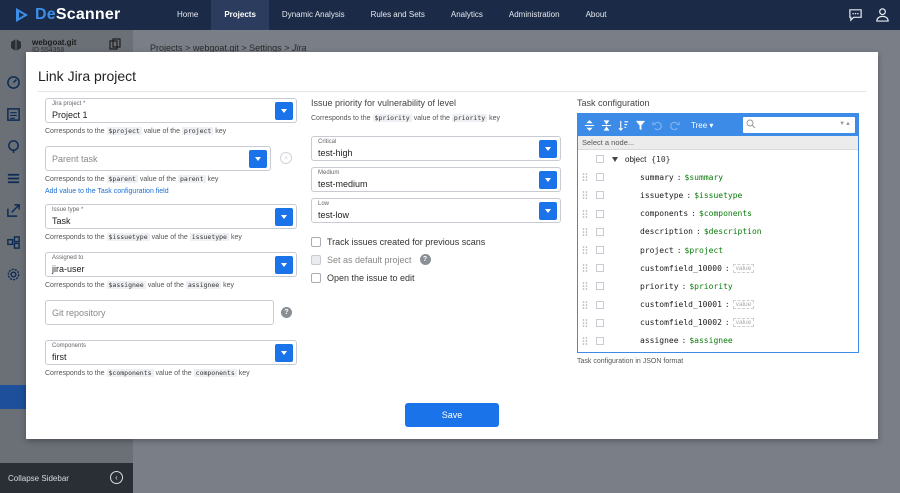 The width and height of the screenshot is (900, 493). What do you see at coordinates (589, 125) in the screenshot?
I see `expand-all-icon` at bounding box center [589, 125].